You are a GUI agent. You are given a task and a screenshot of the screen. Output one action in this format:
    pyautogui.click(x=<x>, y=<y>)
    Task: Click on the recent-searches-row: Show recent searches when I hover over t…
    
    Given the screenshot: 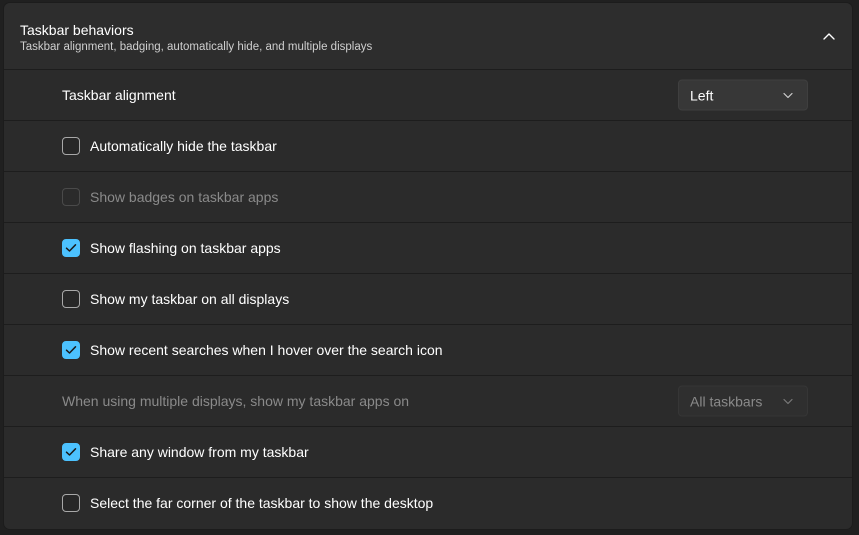 What is the action you would take?
    pyautogui.click(x=428, y=350)
    